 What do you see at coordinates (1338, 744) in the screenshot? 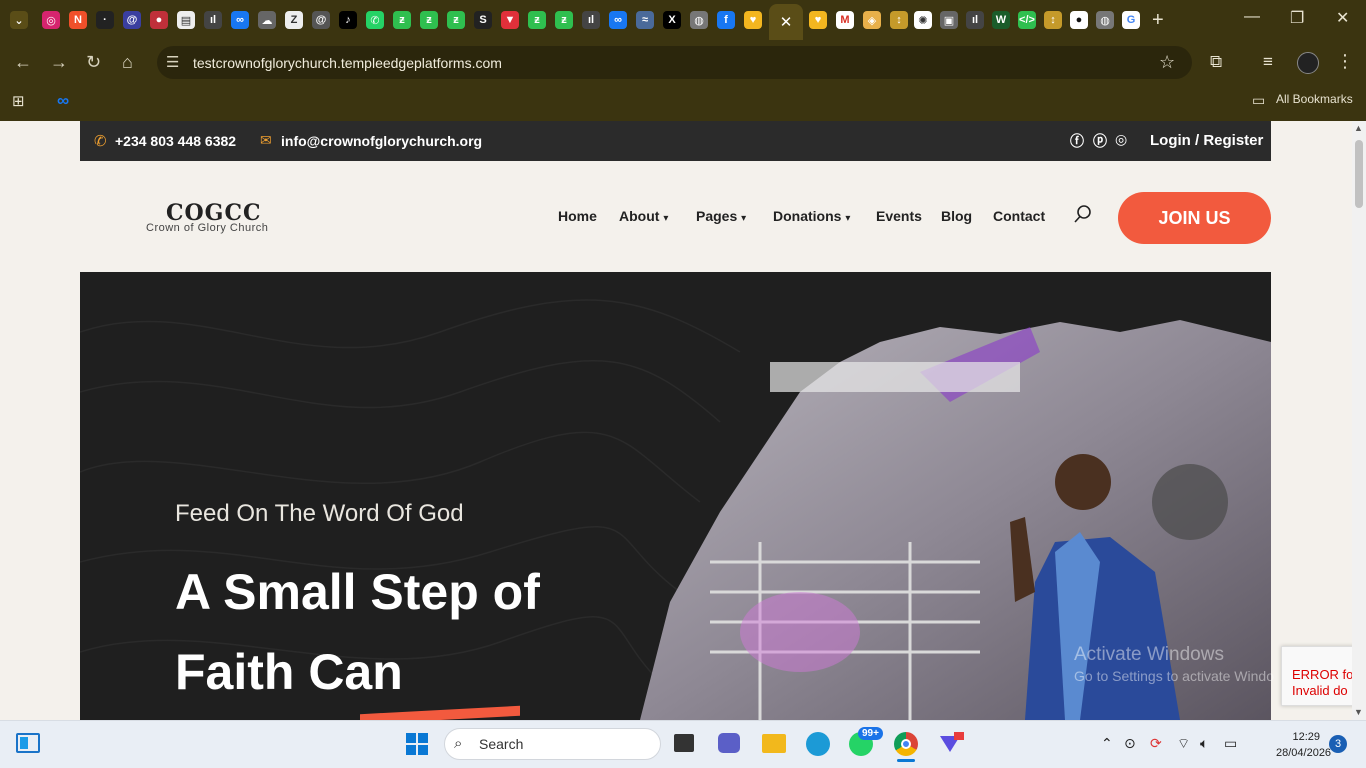
I see `notification-count: 3` at bounding box center [1338, 744].